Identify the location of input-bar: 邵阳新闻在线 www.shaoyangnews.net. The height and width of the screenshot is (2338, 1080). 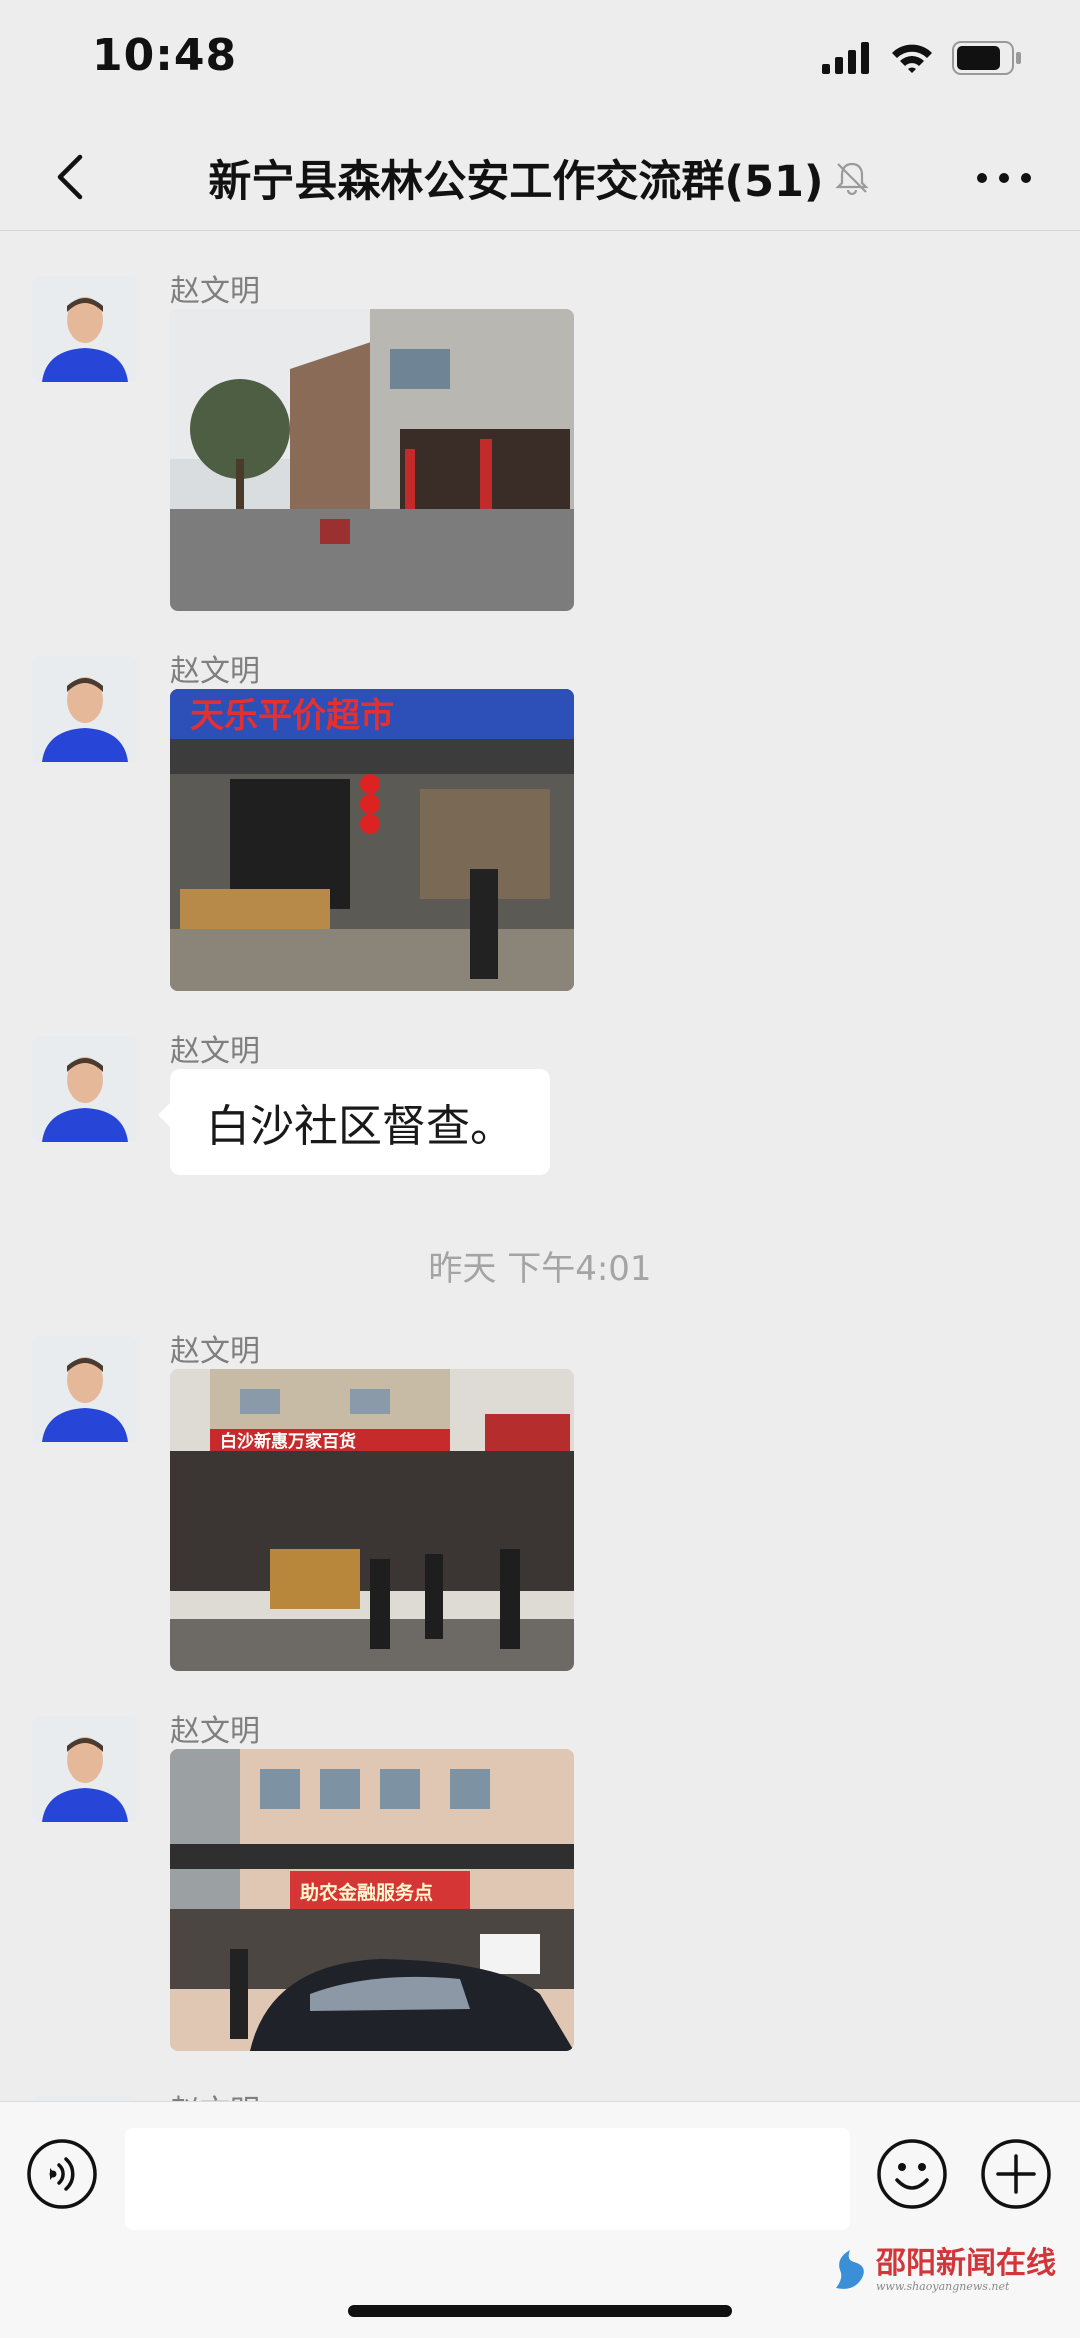
(540, 2219).